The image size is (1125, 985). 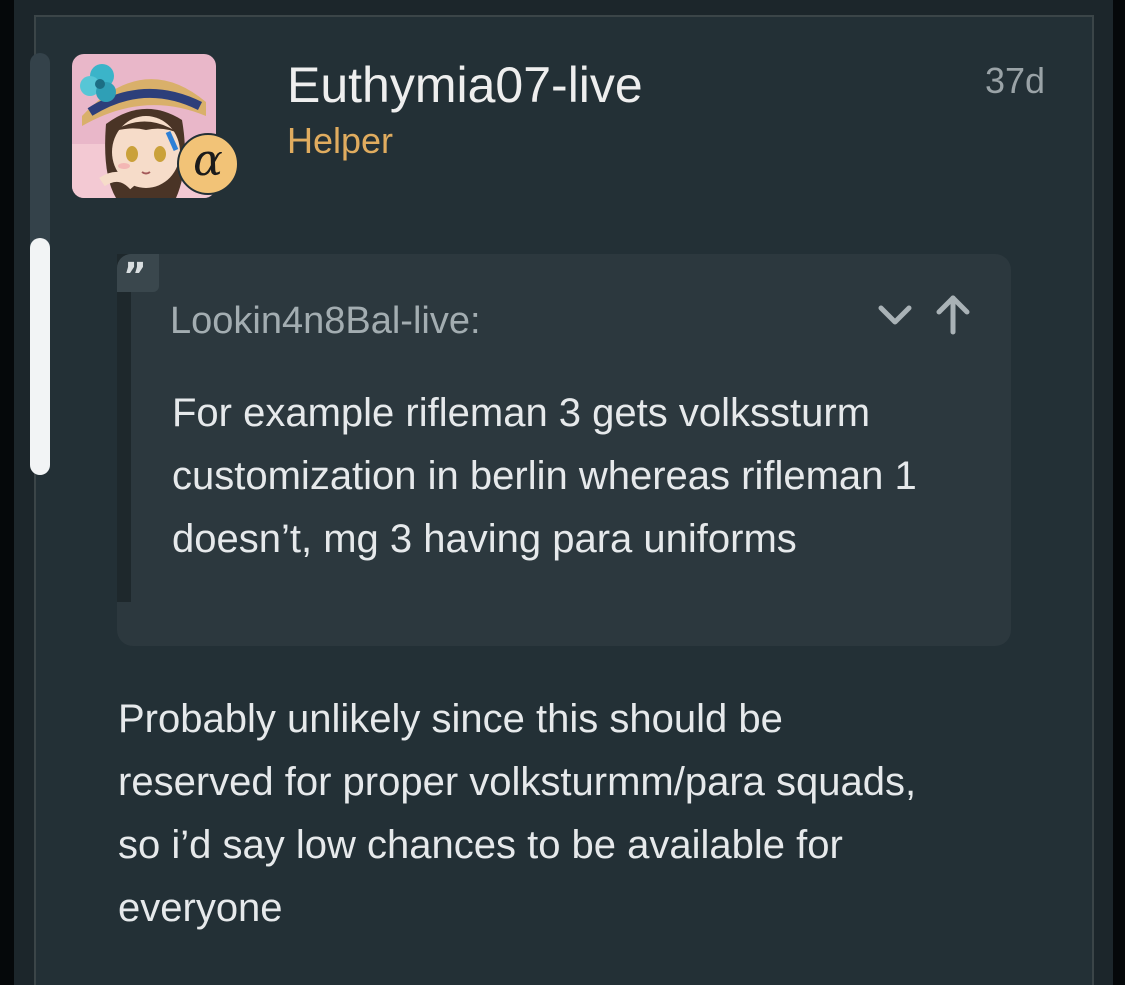 I want to click on badge-glyph: α, so click(x=208, y=160).